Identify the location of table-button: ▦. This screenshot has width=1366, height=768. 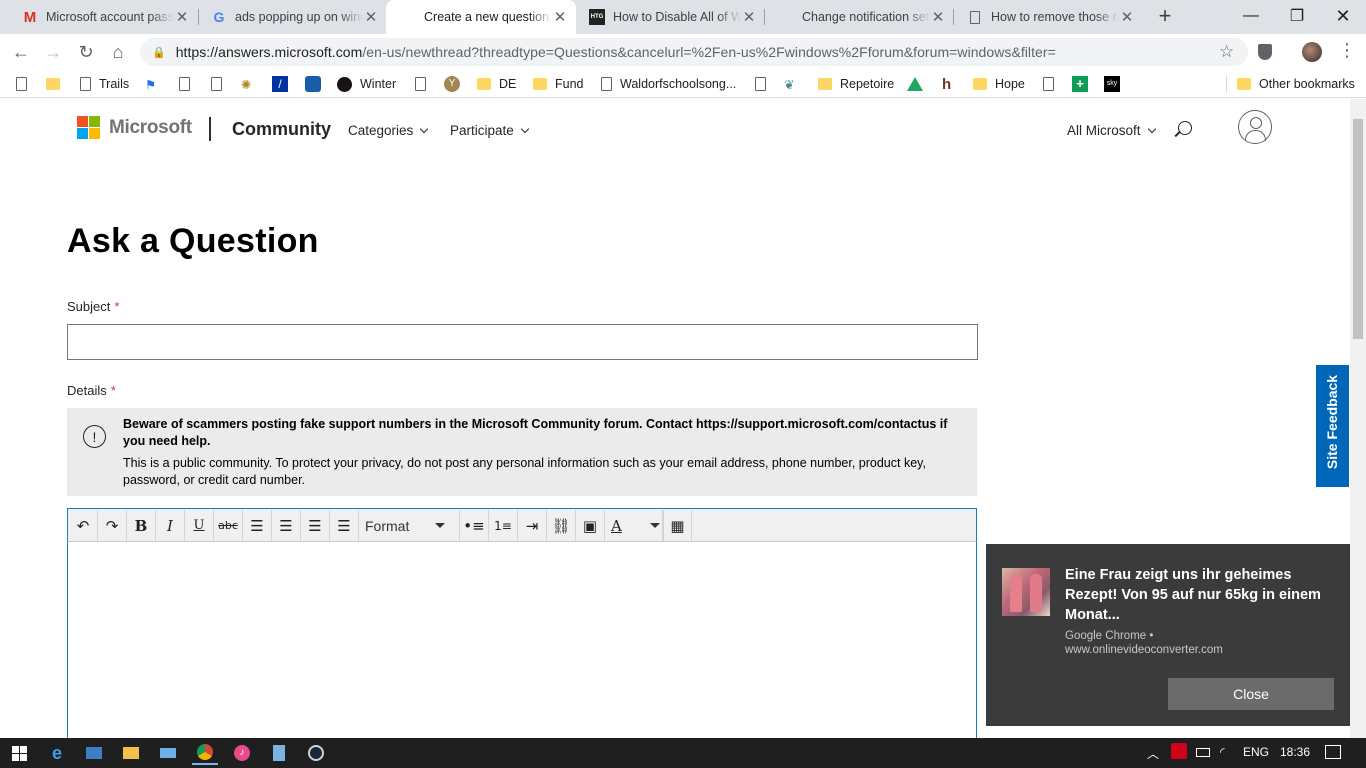
(677, 525).